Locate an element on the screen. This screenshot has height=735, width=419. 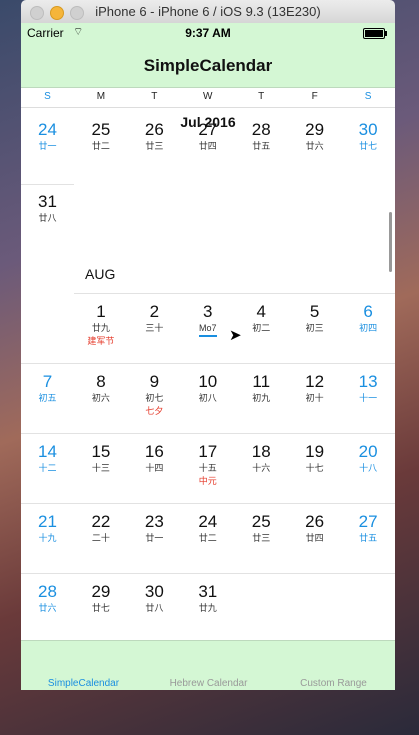
calendar-day: 20 十八 is located at coordinates (368, 458).